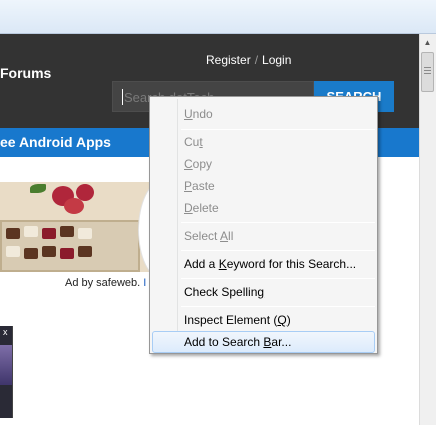 The height and width of the screenshot is (425, 436). What do you see at coordinates (263, 208) in the screenshot?
I see `menu-item-delete: Delete` at bounding box center [263, 208].